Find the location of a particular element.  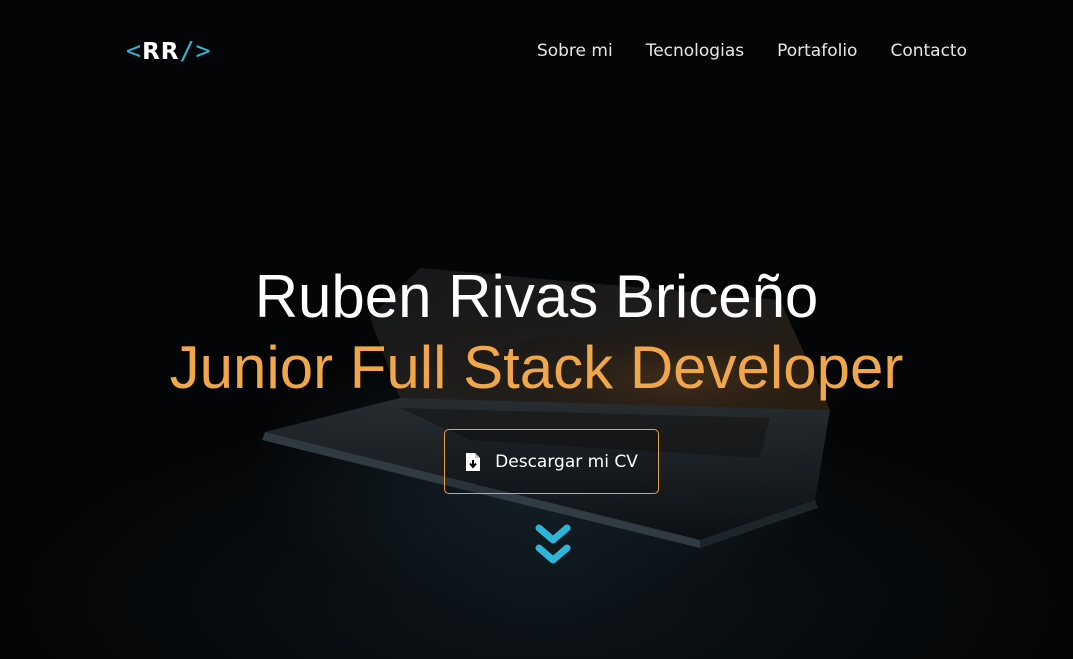

logo-open-bracket: < is located at coordinates (134, 50).